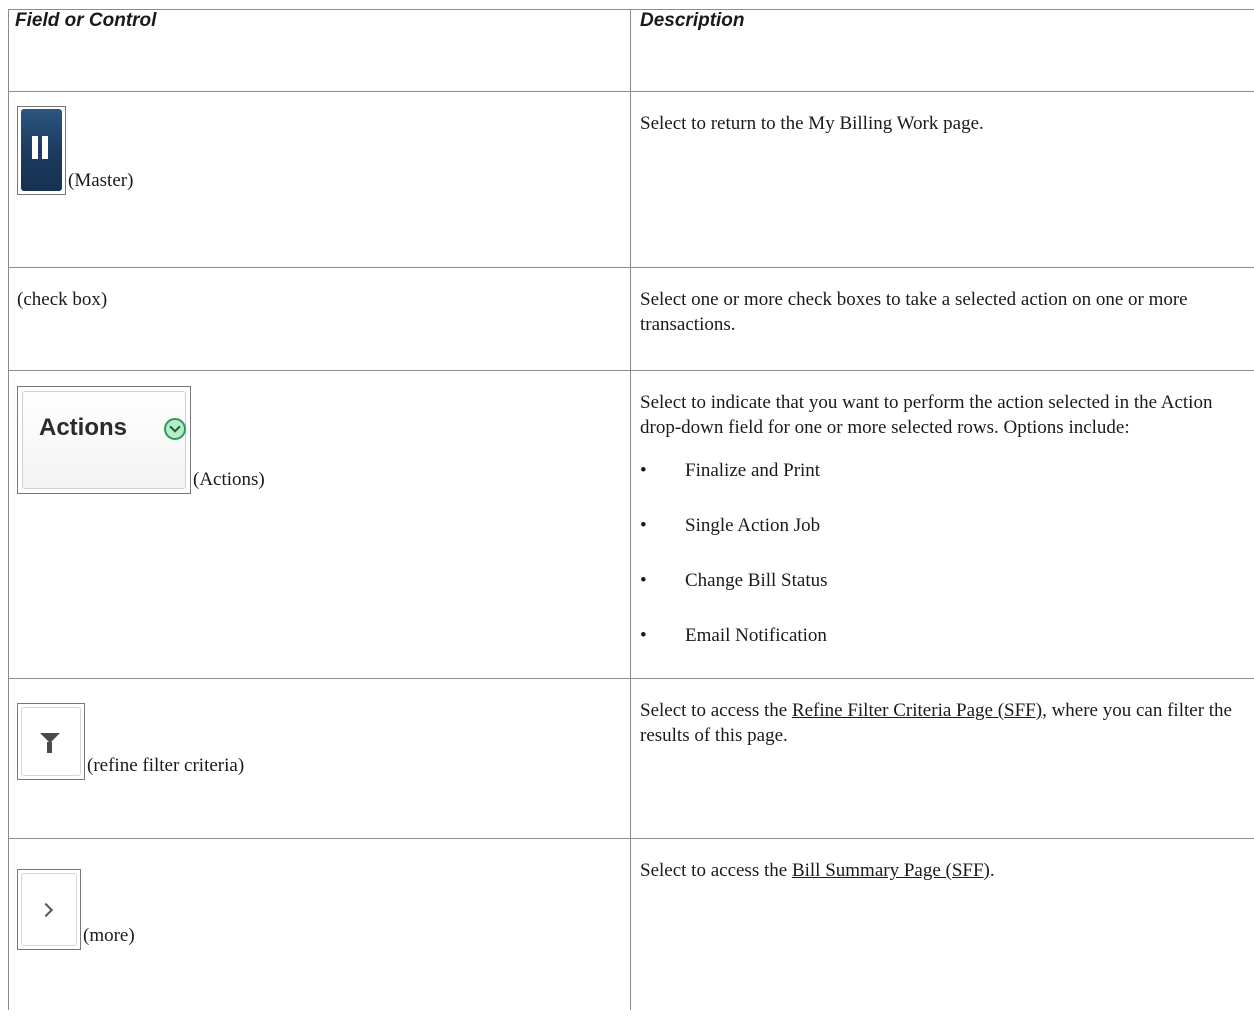 Image resolution: width=1254 pixels, height=1021 pixels. I want to click on header-description: Description, so click(942, 50).